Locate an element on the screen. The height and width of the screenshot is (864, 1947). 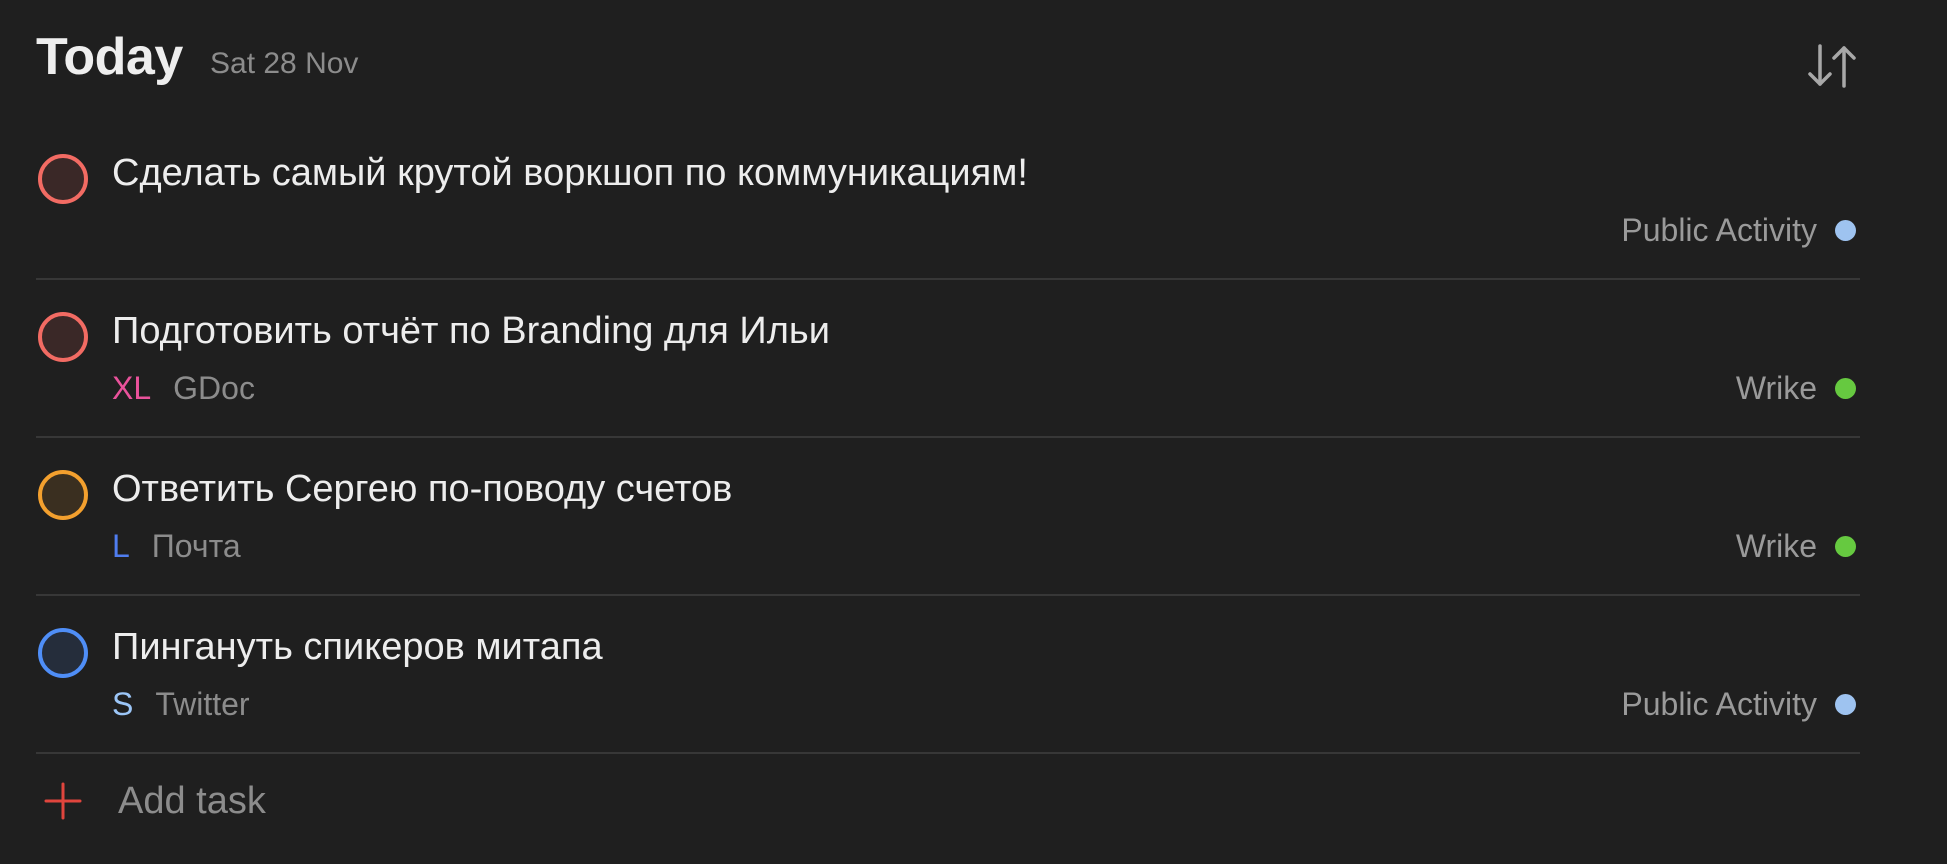
sort-button is located at coordinates (1832, 66).